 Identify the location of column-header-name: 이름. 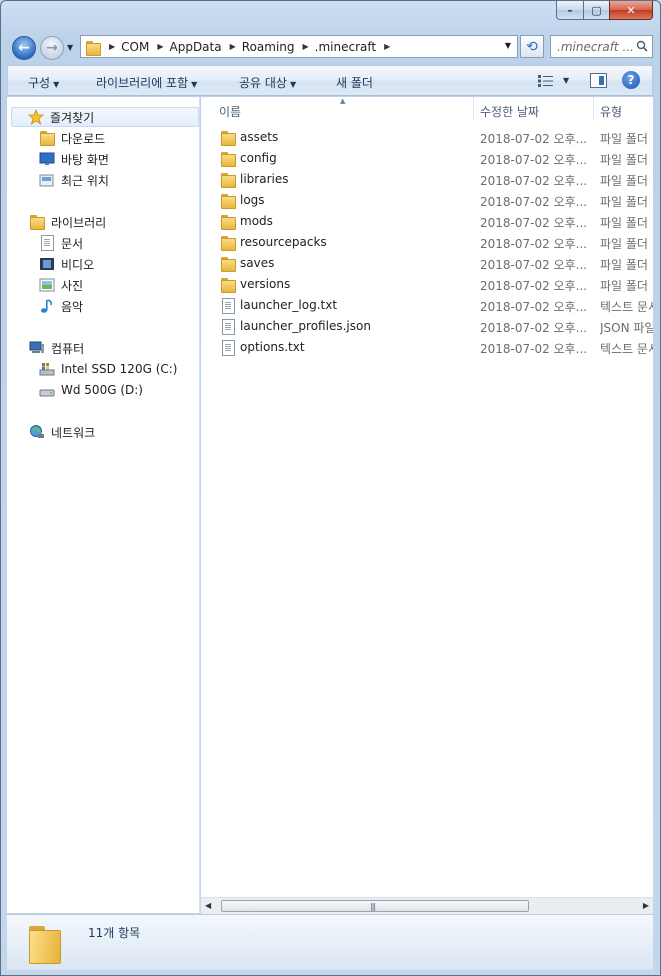
(230, 111).